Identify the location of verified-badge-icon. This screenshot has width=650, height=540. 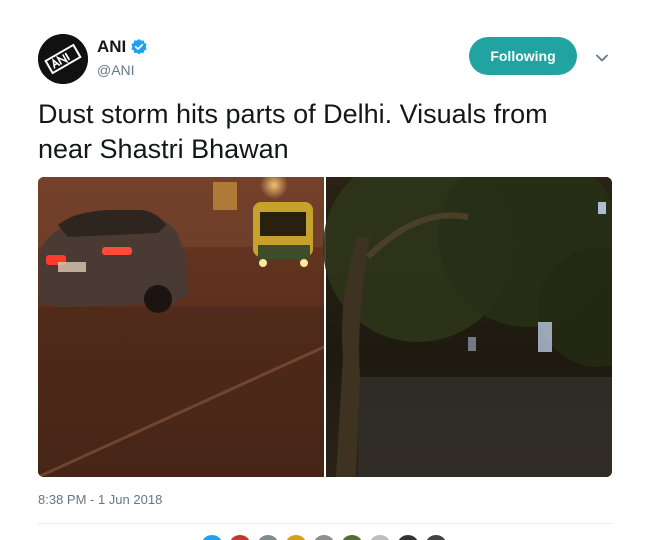
(139, 47).